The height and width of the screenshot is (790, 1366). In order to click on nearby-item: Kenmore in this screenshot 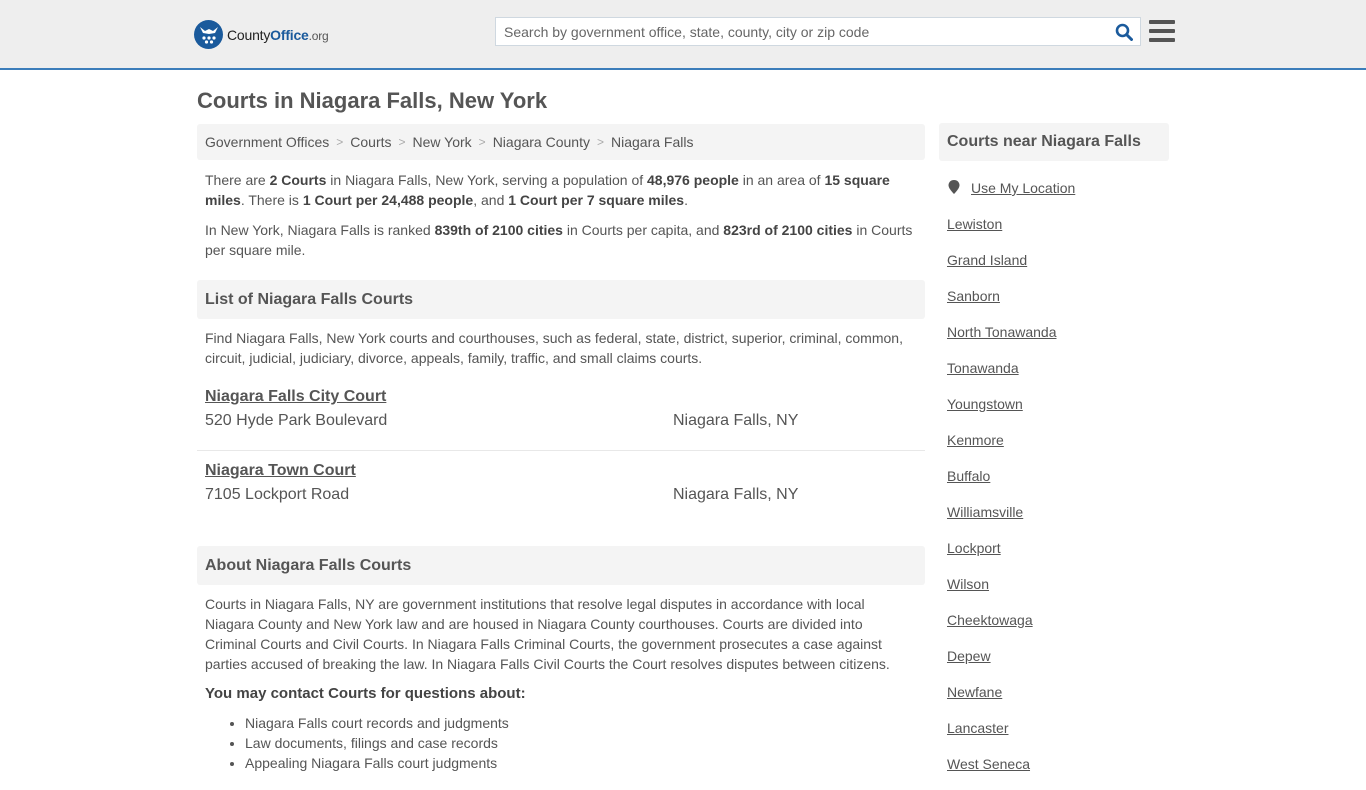, I will do `click(1058, 448)`.